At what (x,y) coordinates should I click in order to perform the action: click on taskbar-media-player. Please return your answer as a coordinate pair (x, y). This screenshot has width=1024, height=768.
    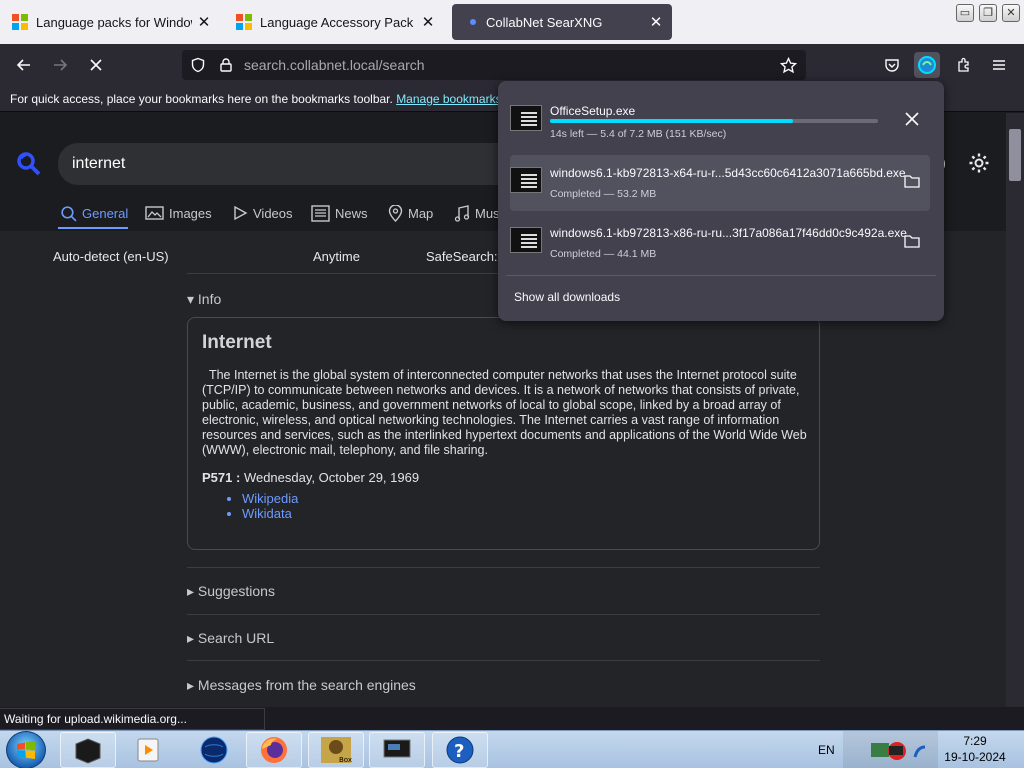
    Looking at the image, I should click on (148, 750).